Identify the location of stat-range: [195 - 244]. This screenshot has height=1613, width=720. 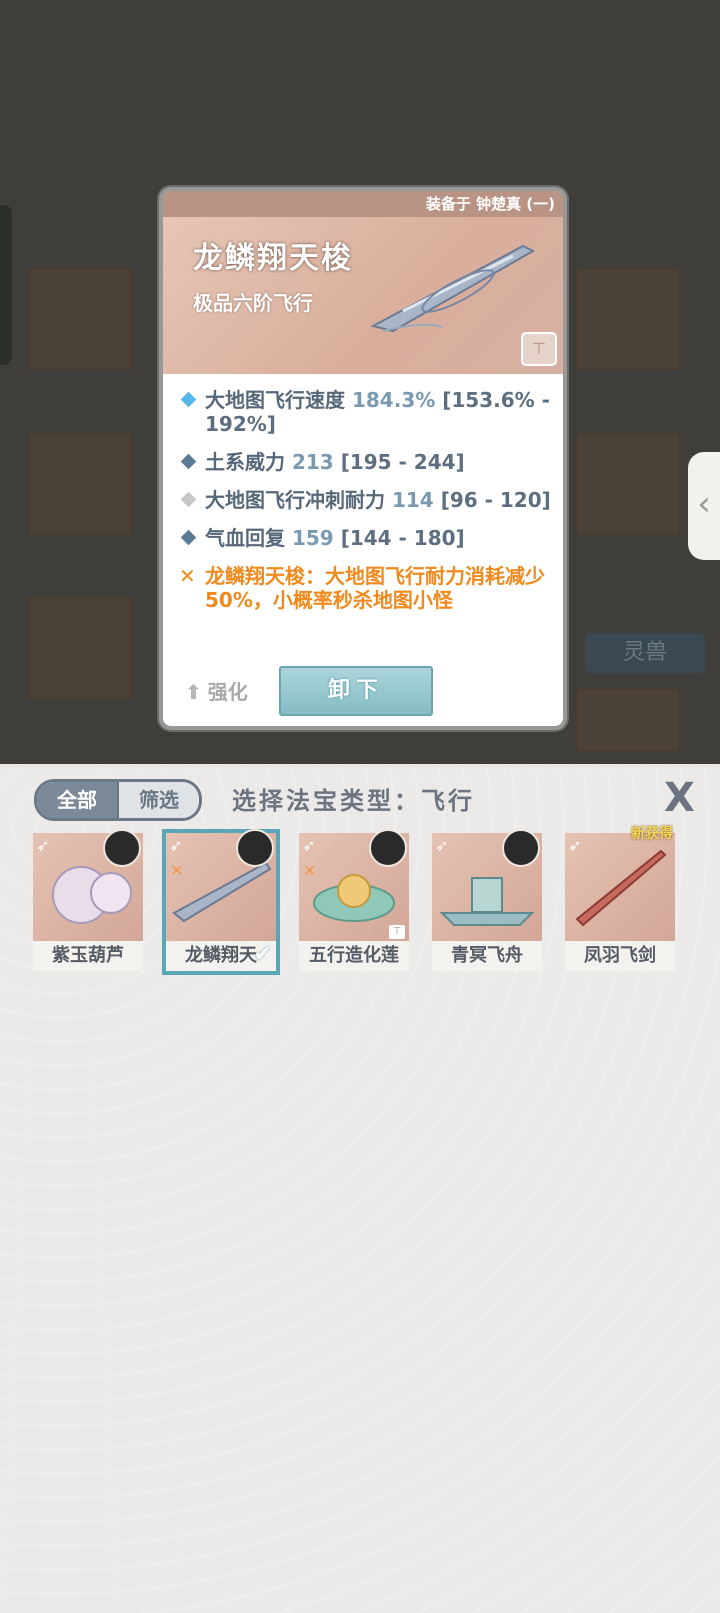
(402, 462).